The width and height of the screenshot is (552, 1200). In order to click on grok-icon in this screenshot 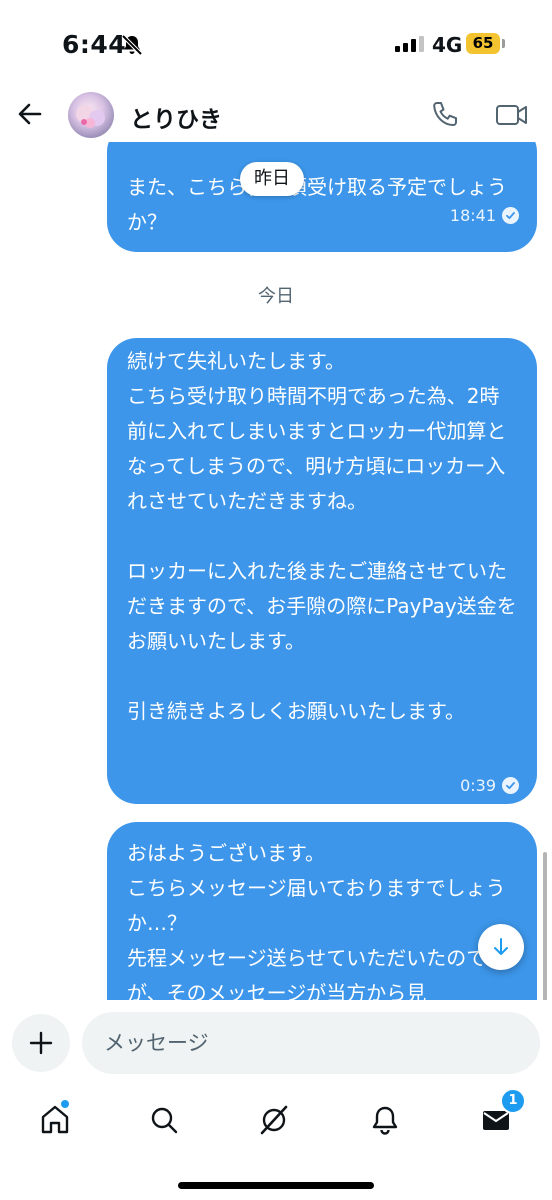, I will do `click(274, 1120)`.